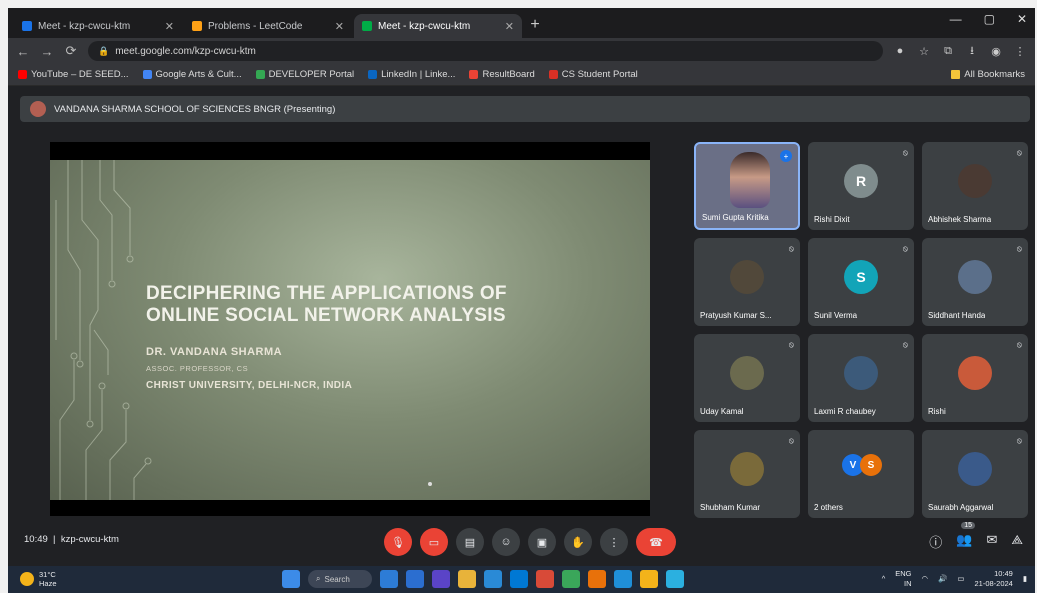 The image size is (1037, 593). I want to click on all-bookmarks-button: All Bookmarks, so click(988, 74).